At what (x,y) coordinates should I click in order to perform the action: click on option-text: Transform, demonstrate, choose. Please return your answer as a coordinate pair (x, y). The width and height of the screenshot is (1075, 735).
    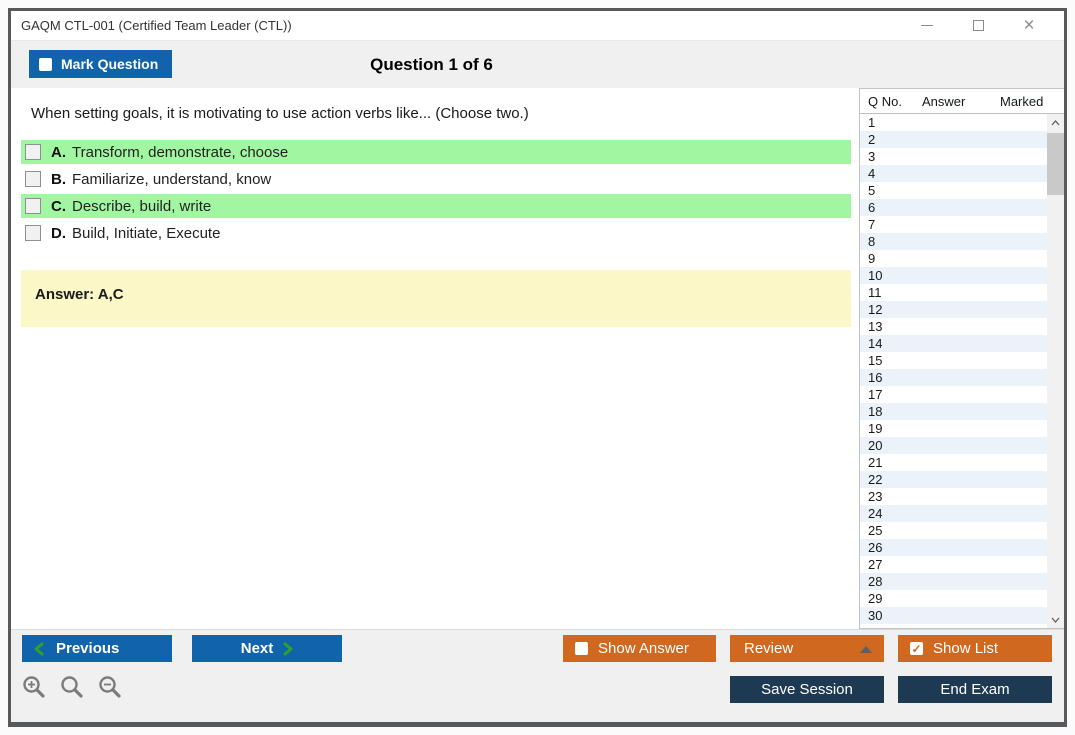
    Looking at the image, I should click on (180, 152).